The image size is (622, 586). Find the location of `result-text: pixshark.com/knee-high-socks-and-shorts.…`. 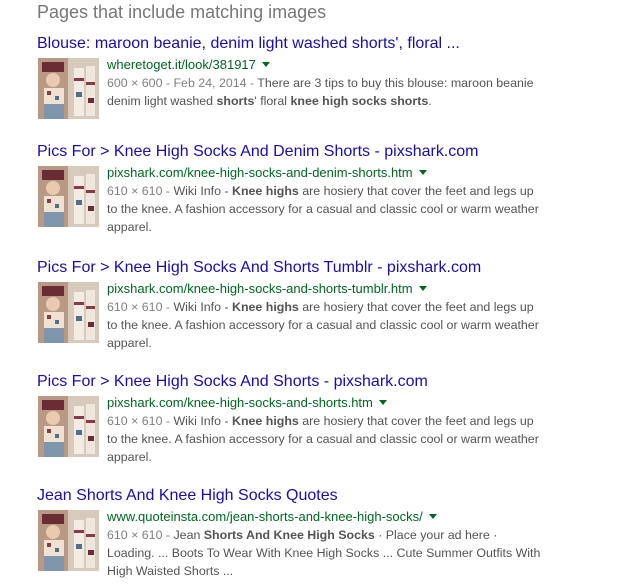

result-text: pixshark.com/knee-high-socks-and-shorts.… is located at coordinates (327, 430).